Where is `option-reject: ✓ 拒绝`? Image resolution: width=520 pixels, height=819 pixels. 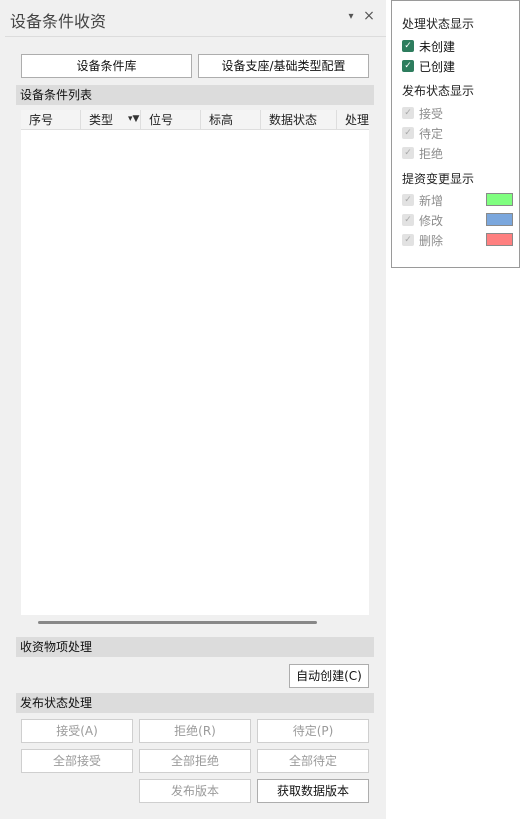
option-reject: ✓ 拒绝 is located at coordinates (422, 153).